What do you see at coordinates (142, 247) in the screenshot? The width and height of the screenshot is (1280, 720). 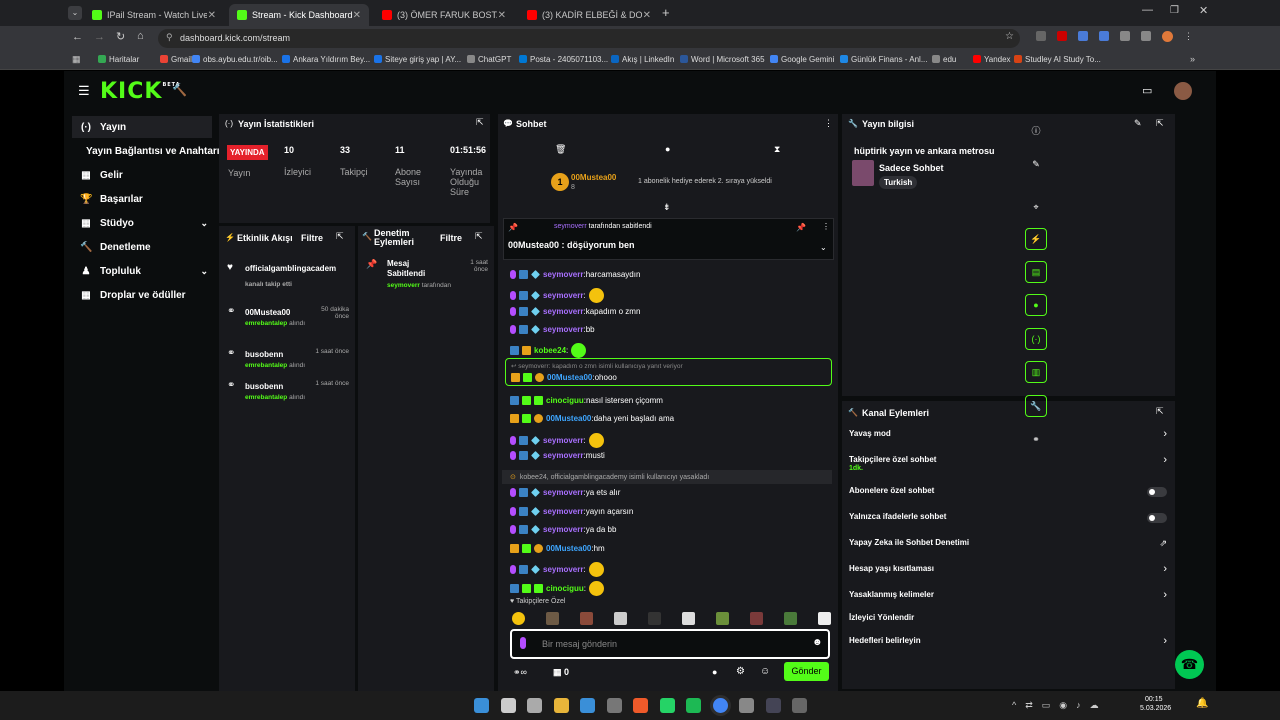 I see `sidebar-item-moderation: 🔨 Denetleme` at bounding box center [142, 247].